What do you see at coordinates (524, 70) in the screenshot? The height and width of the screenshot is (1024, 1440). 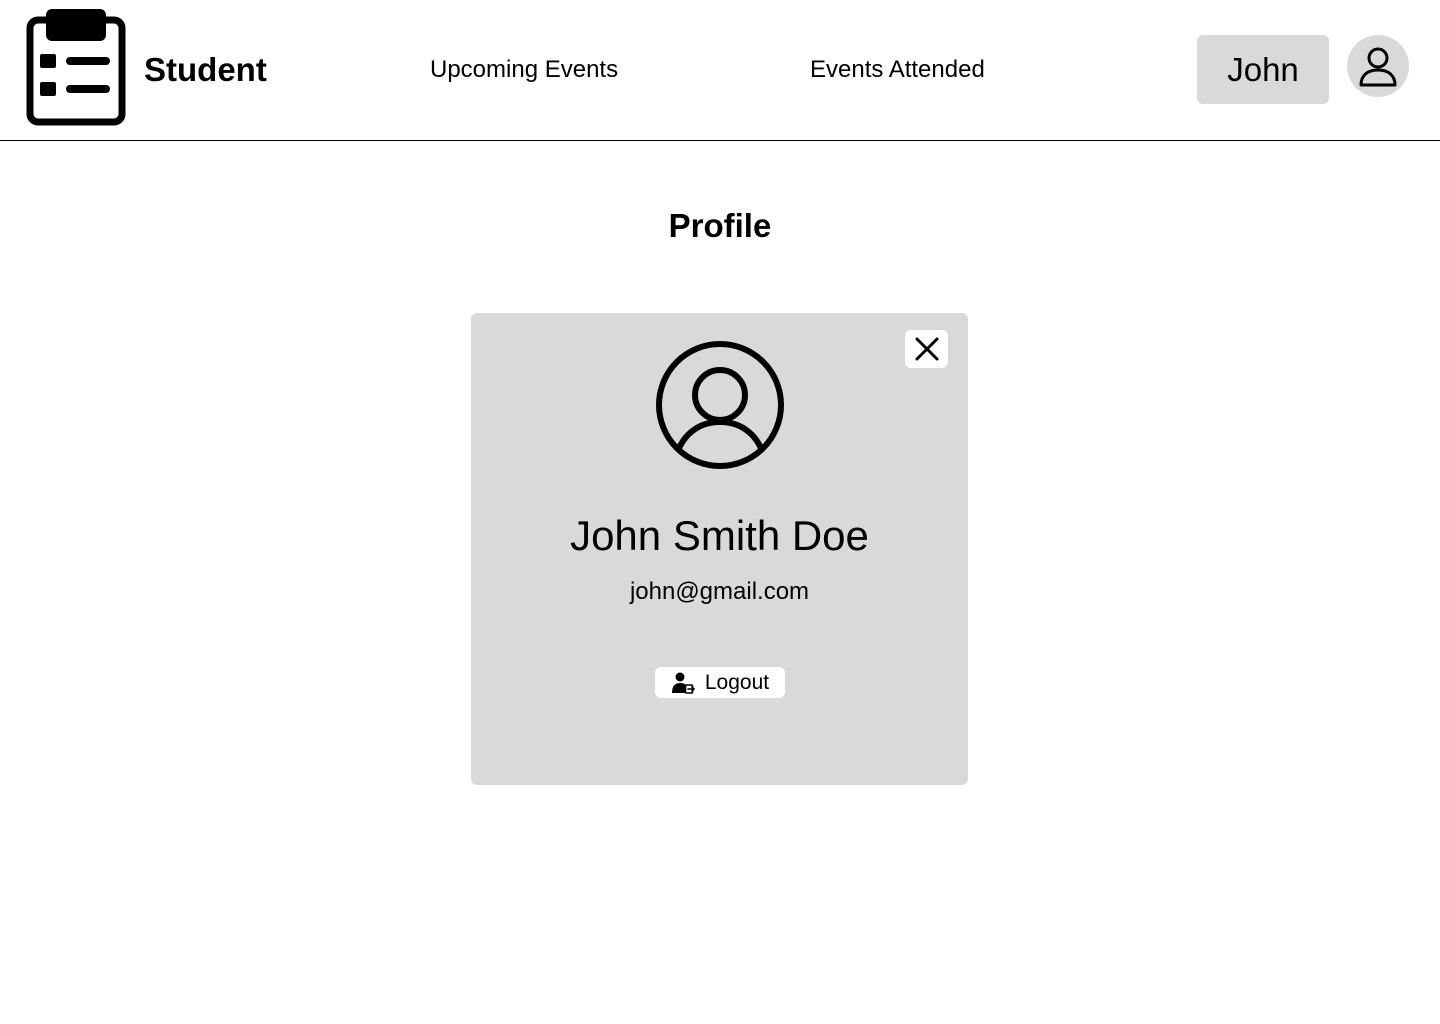 I see `nav-upcoming-events: Upcoming Events` at bounding box center [524, 70].